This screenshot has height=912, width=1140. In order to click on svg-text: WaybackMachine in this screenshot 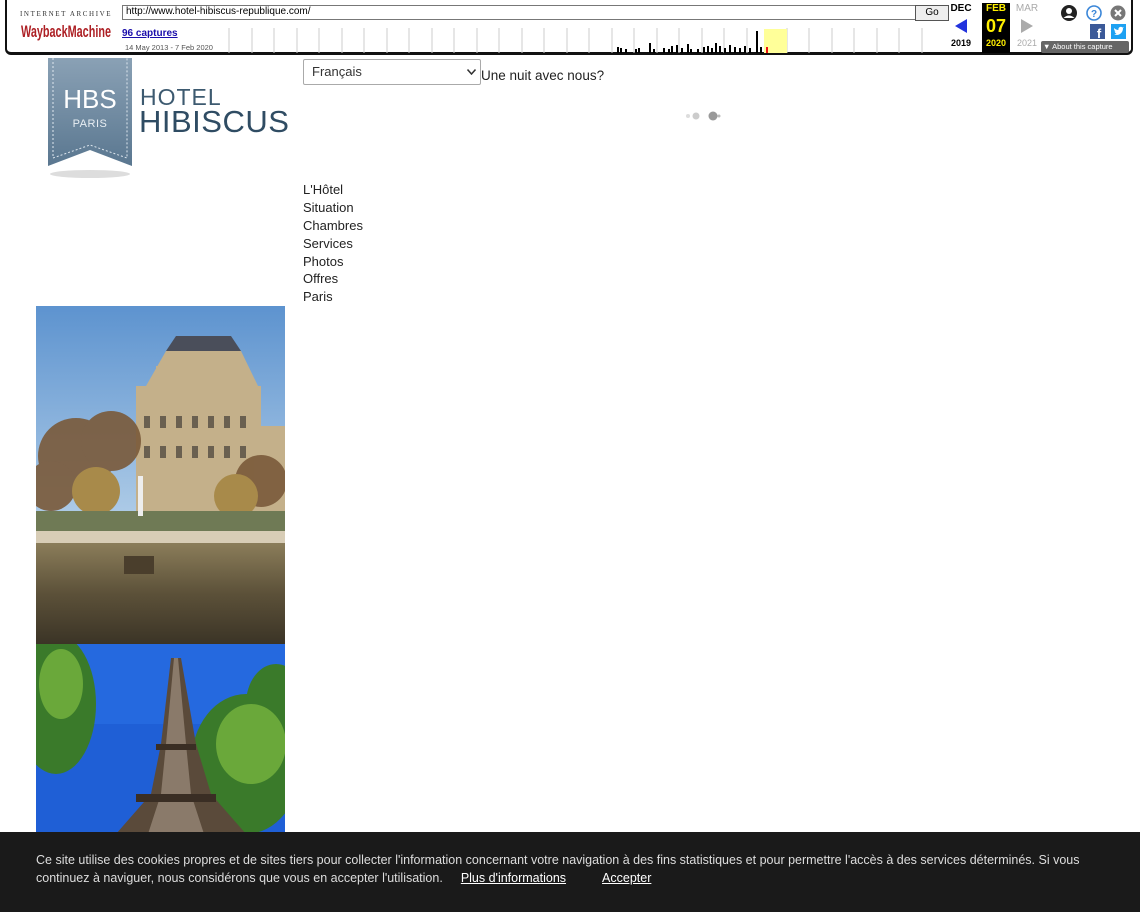, I will do `click(66, 31)`.